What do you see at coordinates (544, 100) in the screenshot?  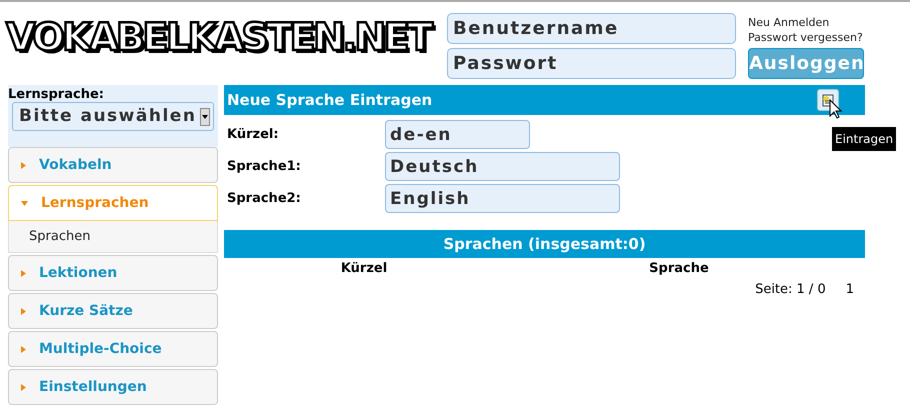 I see `form-header: Neue Sprache Eintragen` at bounding box center [544, 100].